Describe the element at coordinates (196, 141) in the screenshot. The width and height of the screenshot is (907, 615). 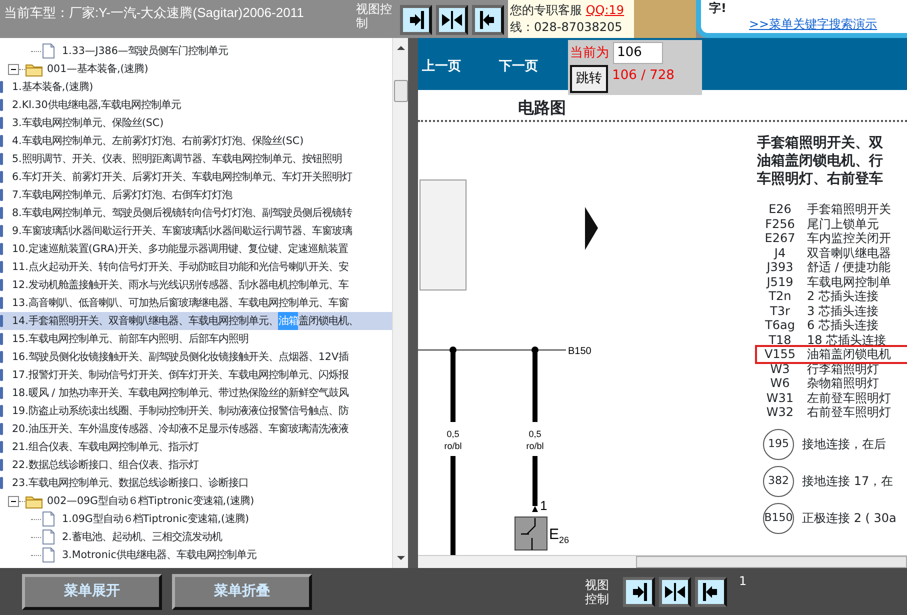
I see `tree-item: 4.车载电网控制单元、左前雾灯灯泡、右前雾灯灯泡、保险丝(SC)` at that location.